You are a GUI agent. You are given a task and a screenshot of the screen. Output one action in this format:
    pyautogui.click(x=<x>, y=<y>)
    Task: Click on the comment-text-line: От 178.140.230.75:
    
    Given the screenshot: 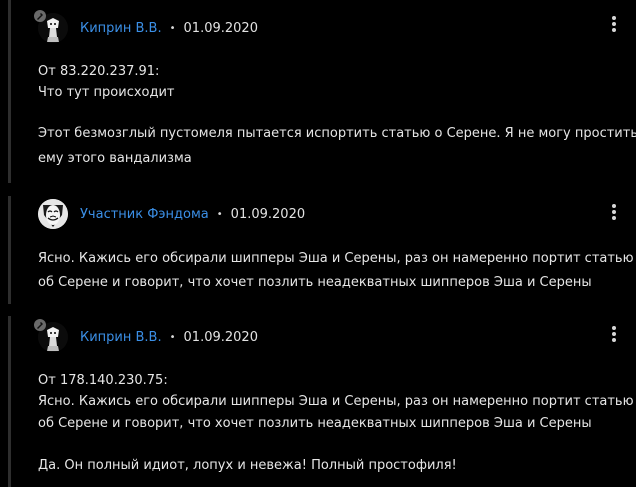 What is the action you would take?
    pyautogui.click(x=103, y=380)
    